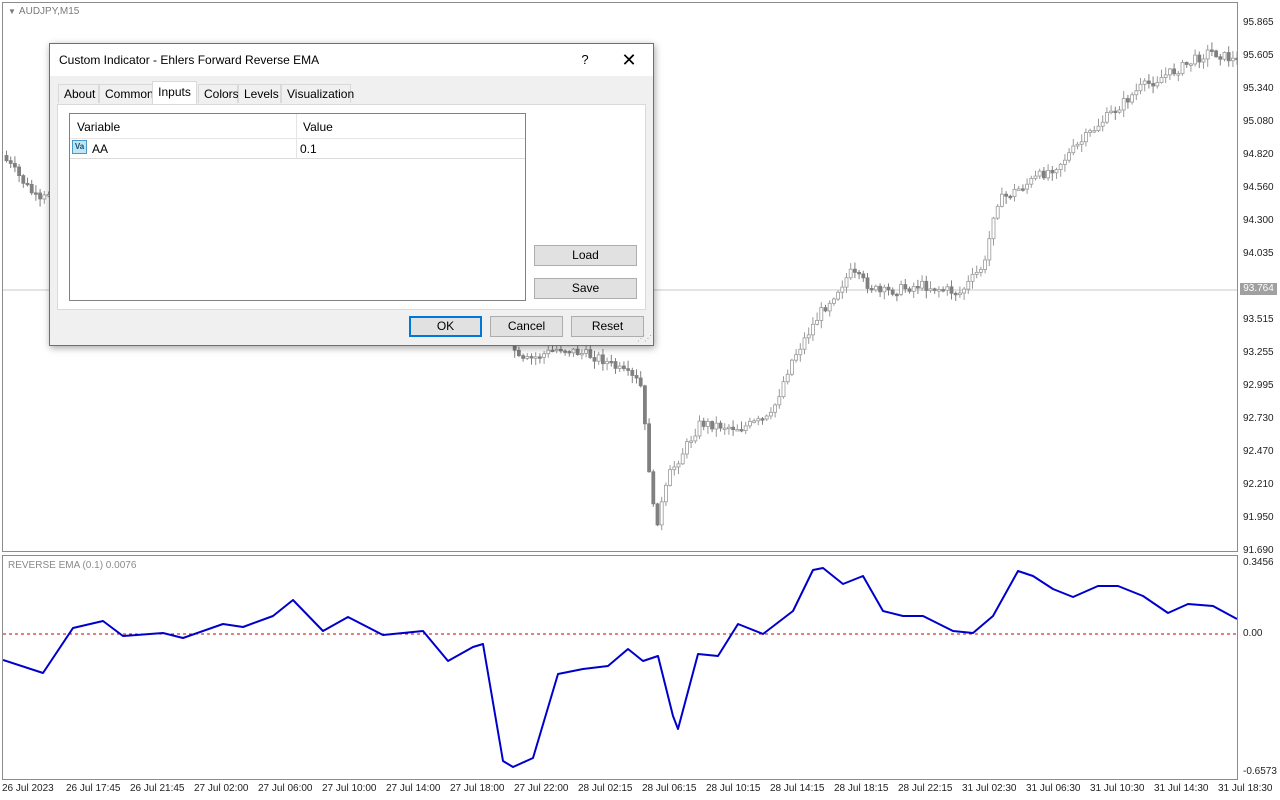  I want to click on time-label: 31 Jul 14:30, so click(1181, 788).